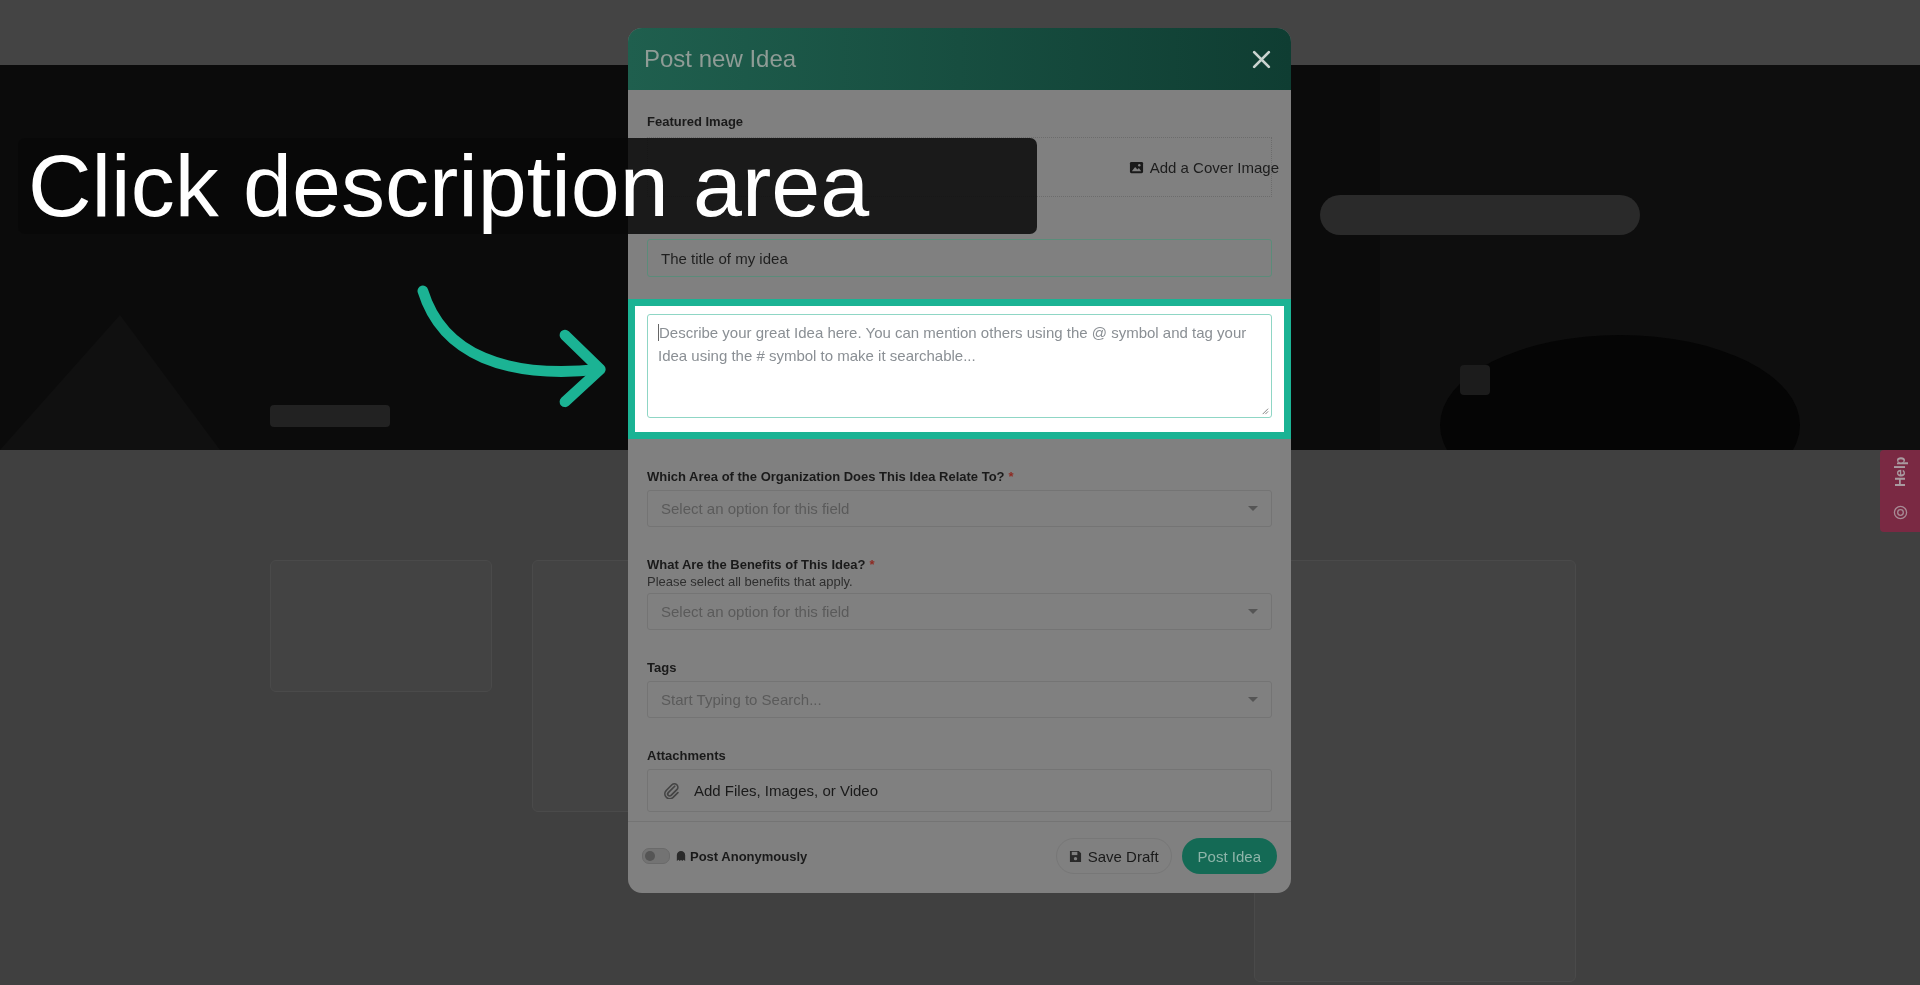  What do you see at coordinates (1900, 491) in the screenshot?
I see `help-tab: Help` at bounding box center [1900, 491].